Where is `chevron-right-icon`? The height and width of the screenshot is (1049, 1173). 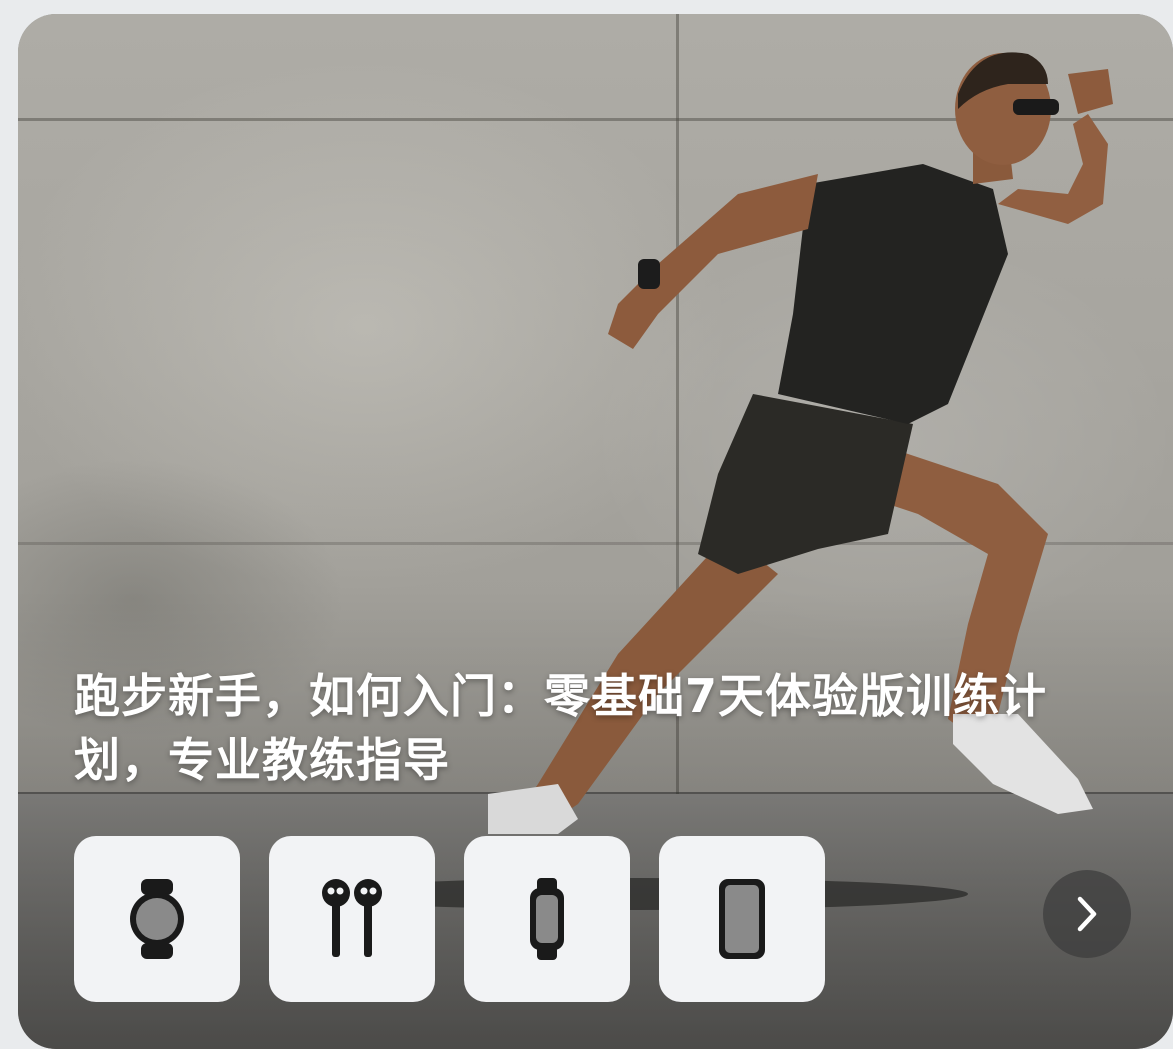 chevron-right-icon is located at coordinates (1087, 914).